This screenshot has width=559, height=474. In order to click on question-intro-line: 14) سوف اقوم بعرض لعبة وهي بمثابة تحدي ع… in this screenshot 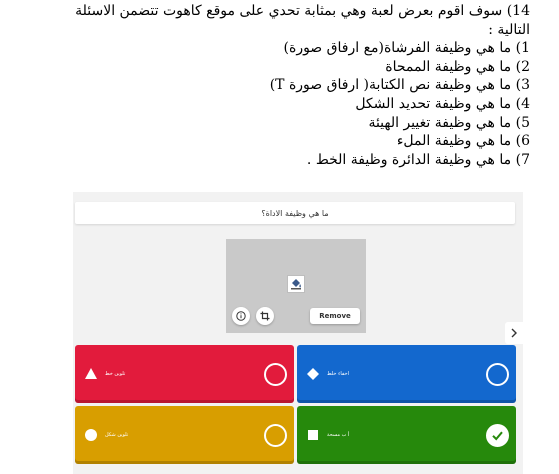, I will do `click(302, 11)`.